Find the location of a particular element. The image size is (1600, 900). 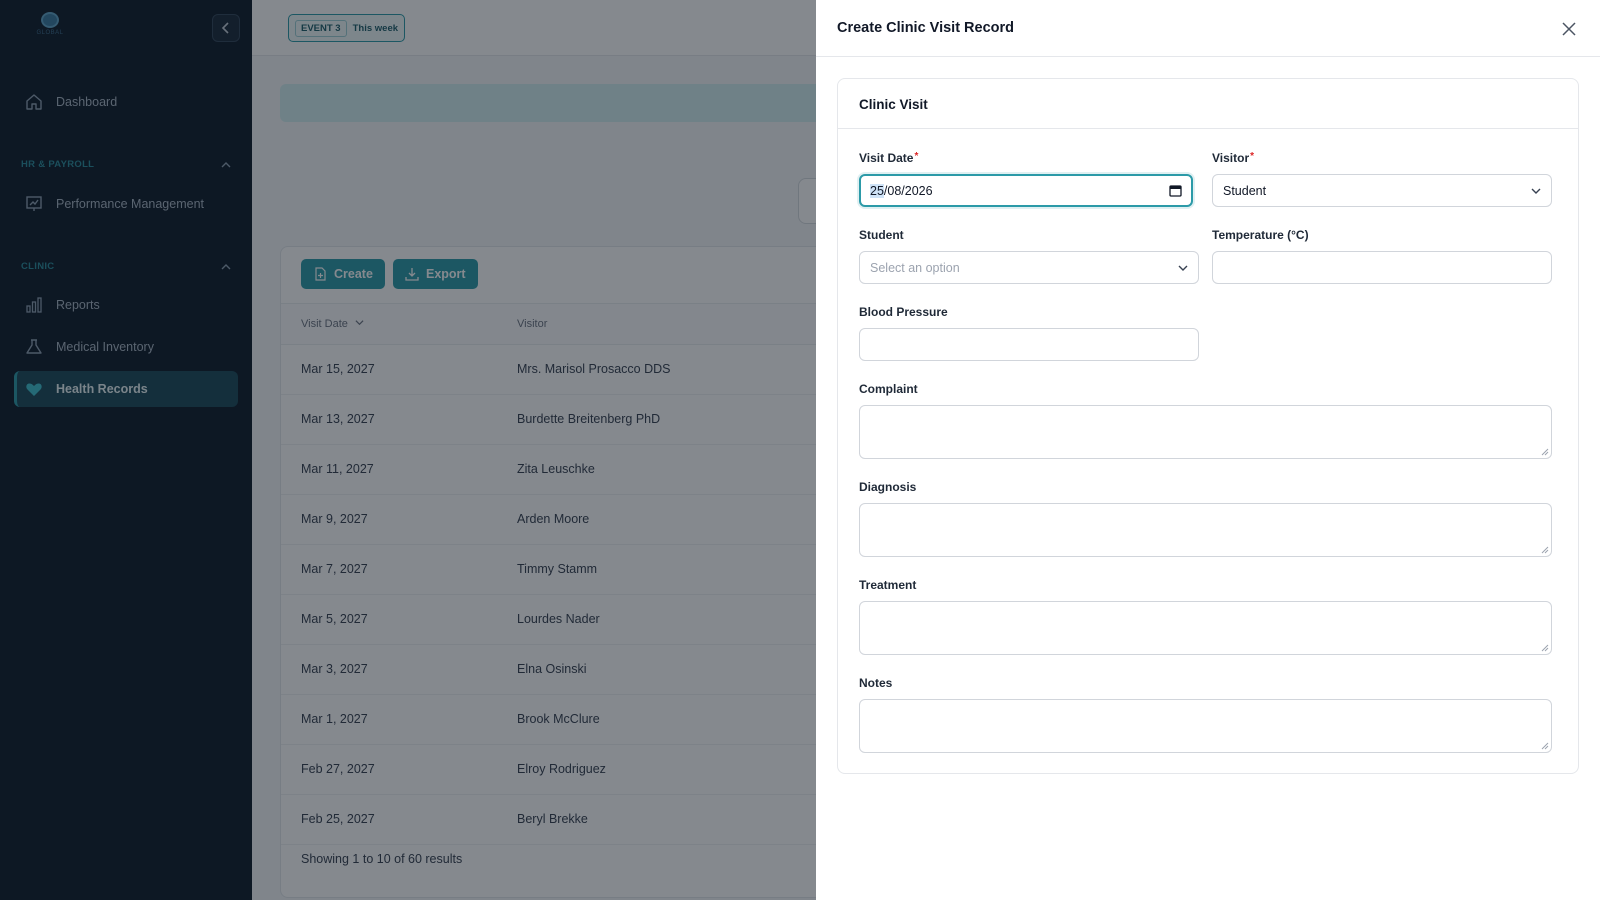

temperature-input is located at coordinates (1382, 267).